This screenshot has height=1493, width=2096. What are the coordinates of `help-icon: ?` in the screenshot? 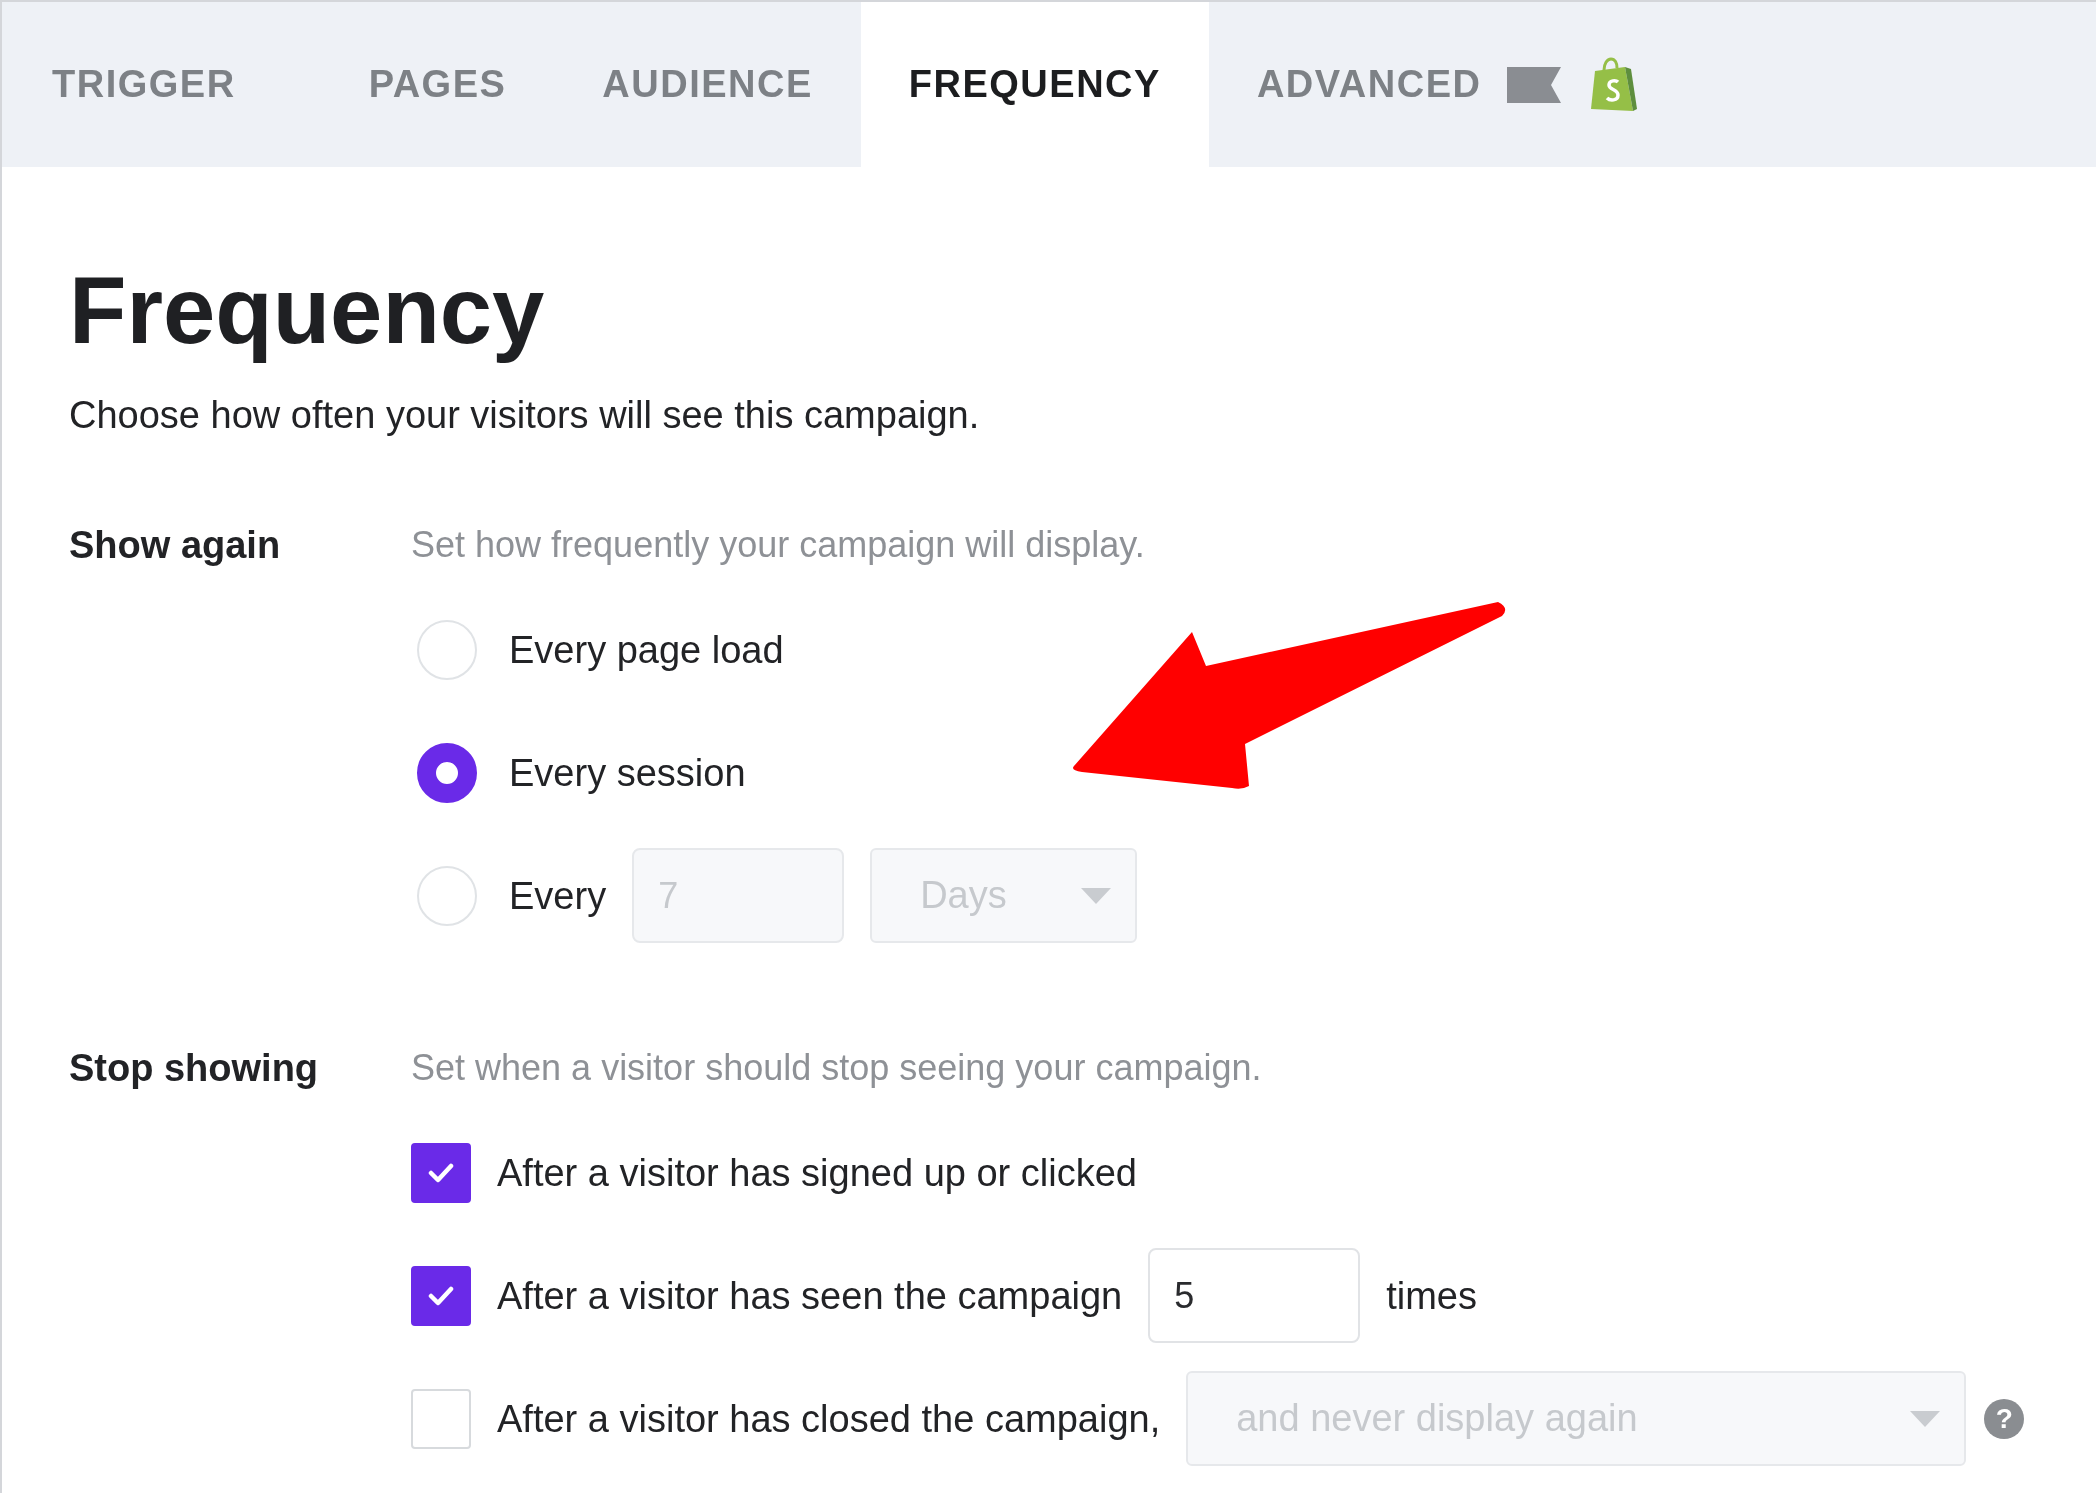 It's located at (2004, 1418).